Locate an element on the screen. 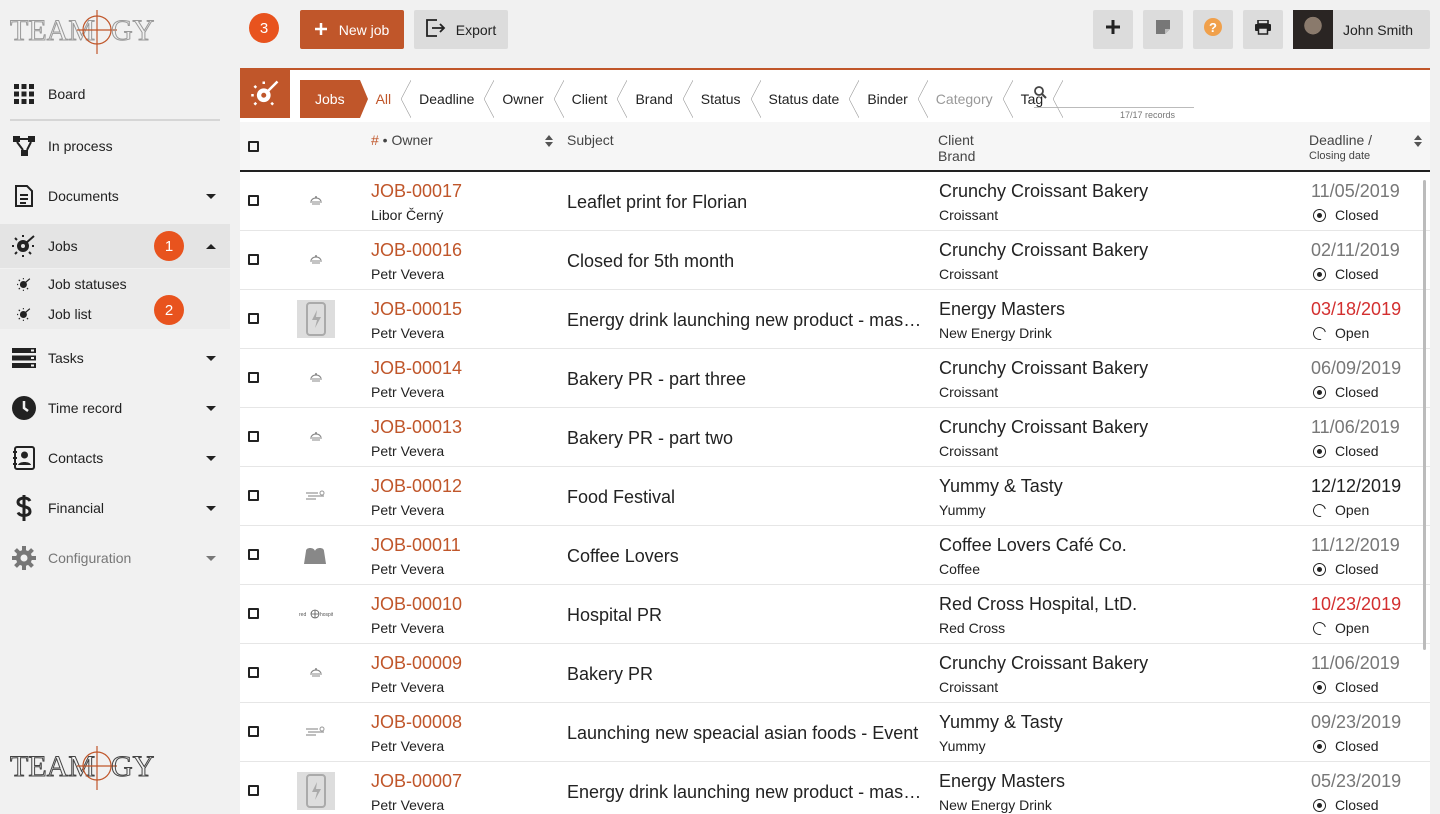 The width and height of the screenshot is (1440, 814). badge-2: 2 is located at coordinates (169, 310).